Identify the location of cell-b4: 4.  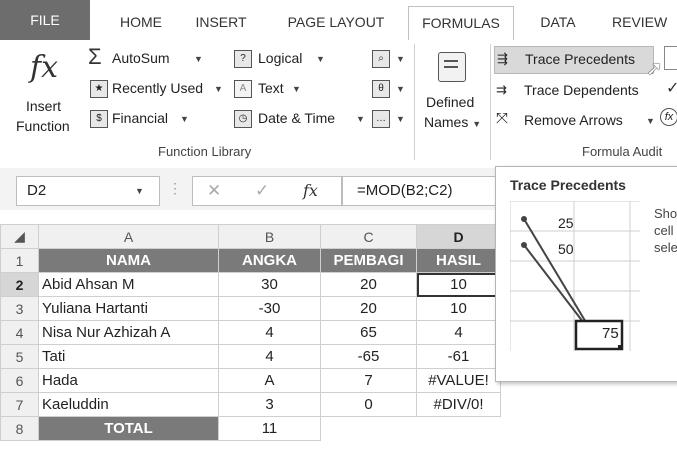
(269, 332).